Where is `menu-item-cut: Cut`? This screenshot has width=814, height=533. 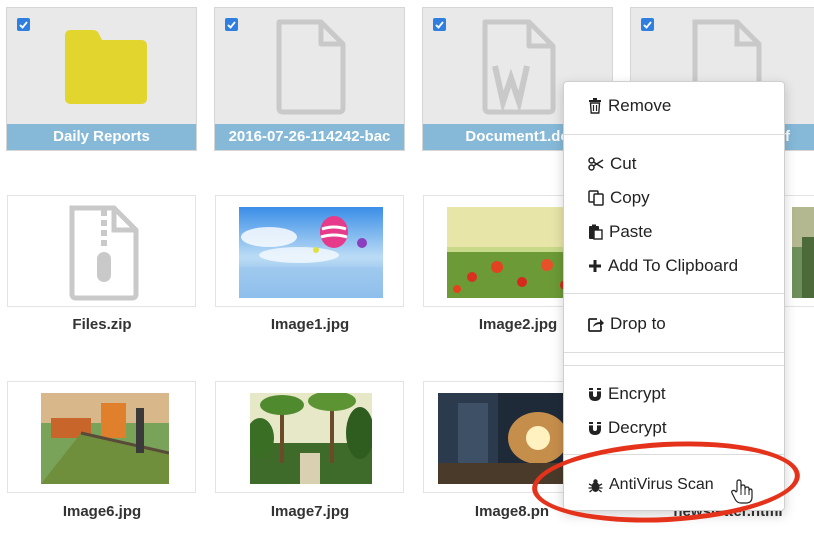 menu-item-cut: Cut is located at coordinates (612, 164).